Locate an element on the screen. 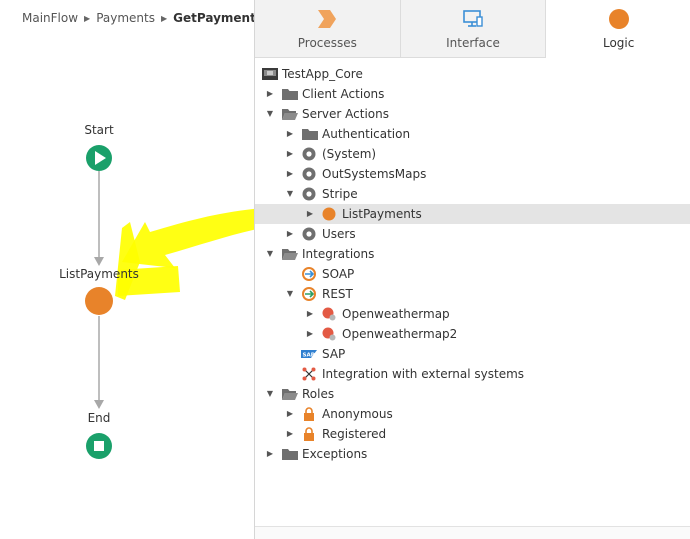 Image resolution: width=690 pixels, height=539 pixels. tree-item-label: Registered is located at coordinates (354, 434).